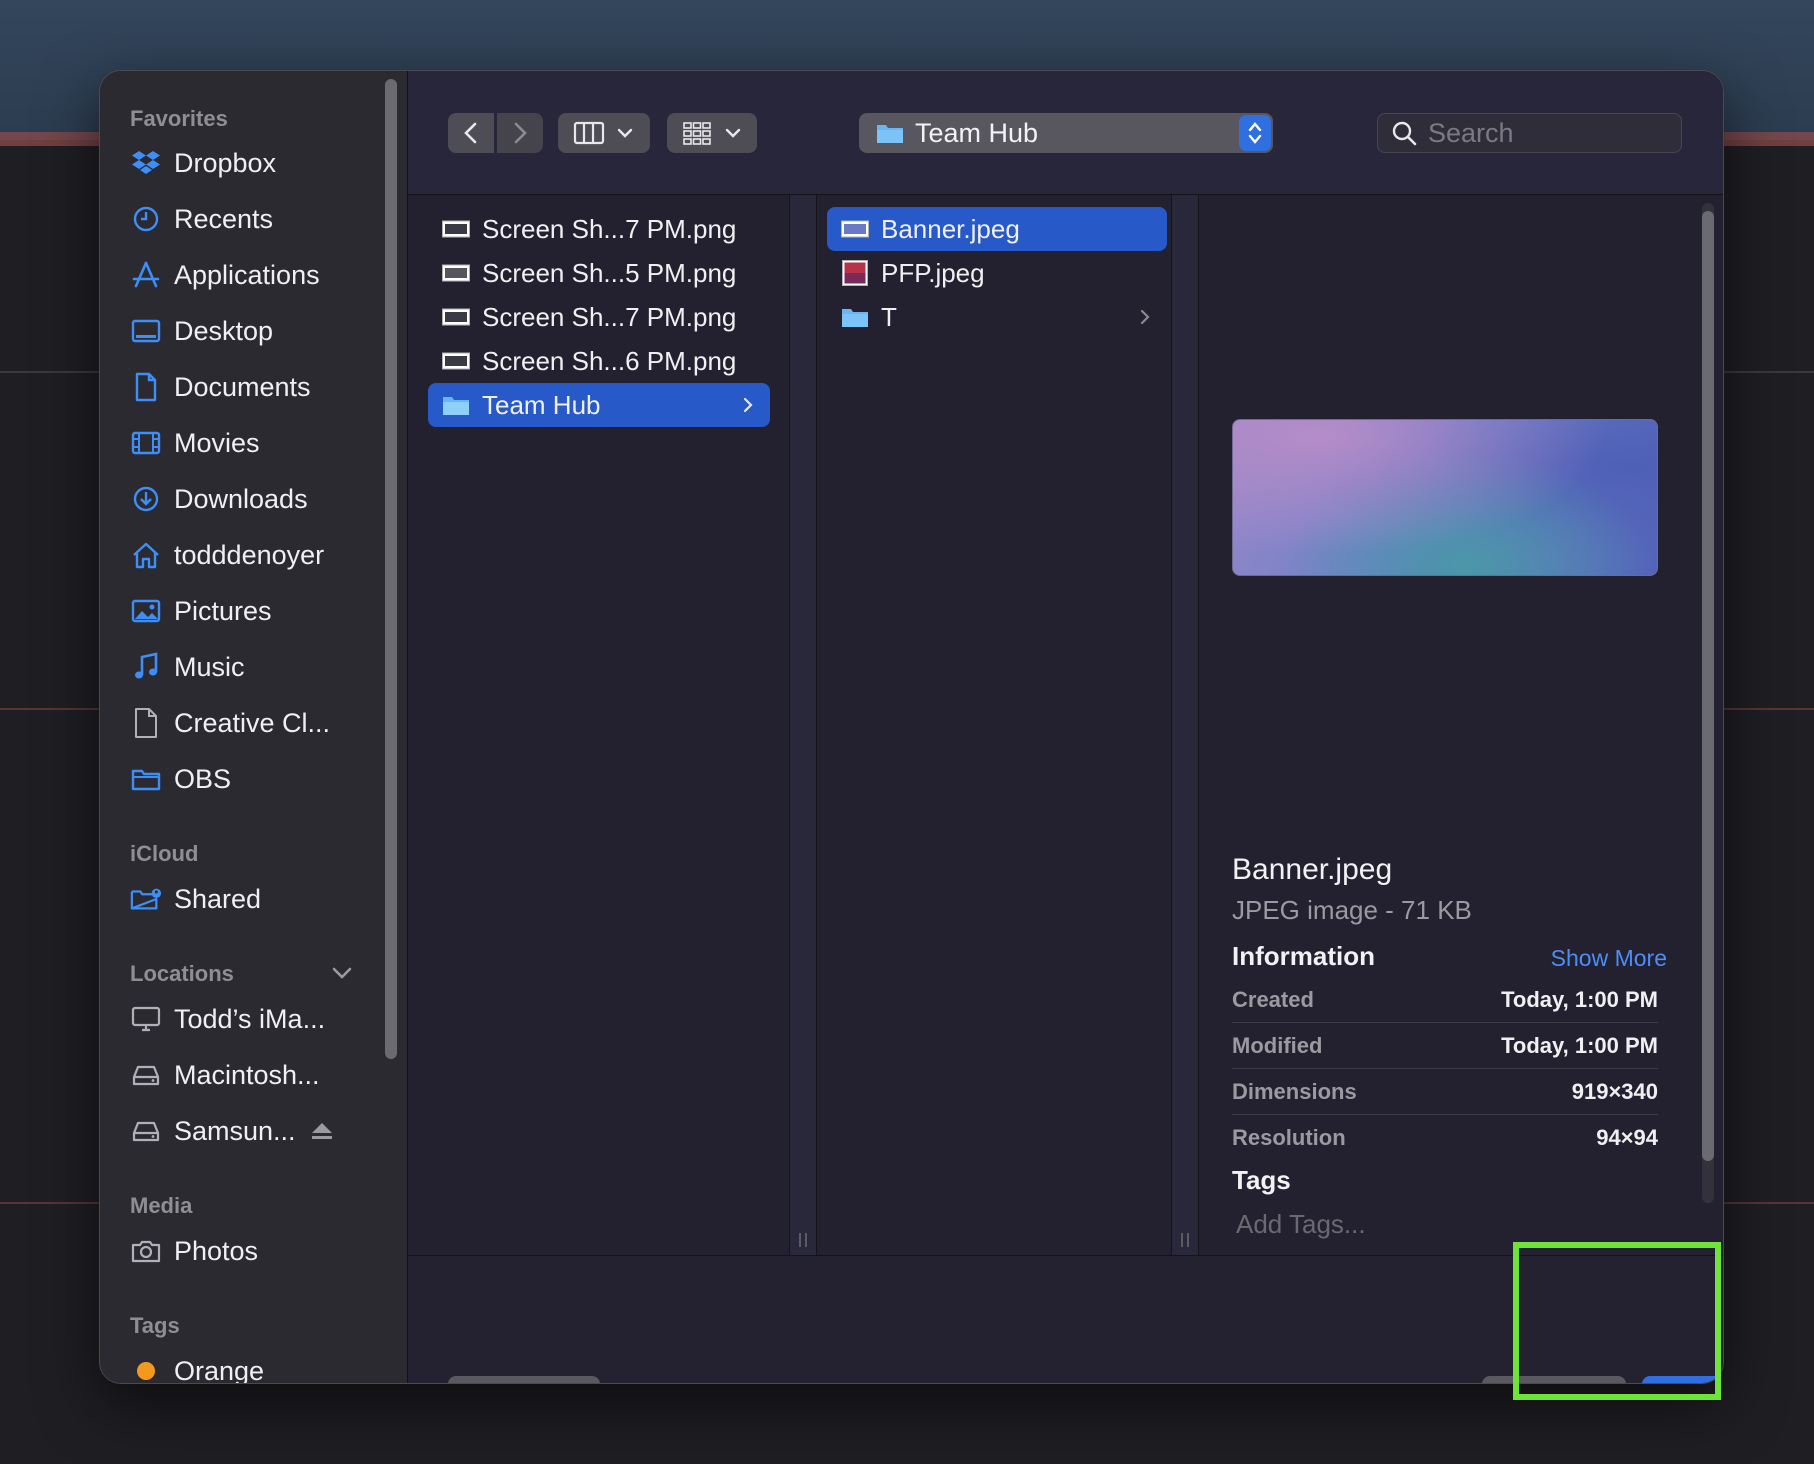 The width and height of the screenshot is (1814, 1464). What do you see at coordinates (255, 443) in the screenshot?
I see `sidebar-item-movies: Movies` at bounding box center [255, 443].